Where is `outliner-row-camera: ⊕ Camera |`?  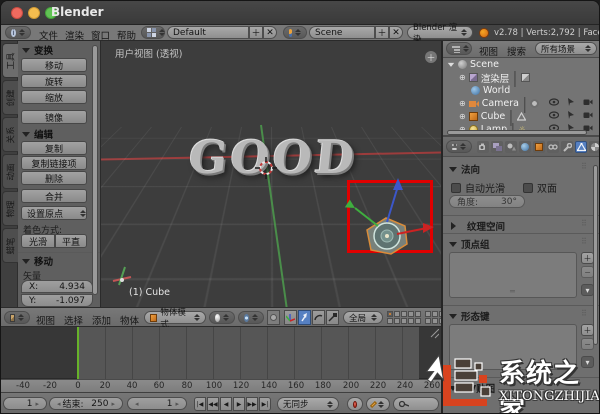 outliner-row-camera: ⊕ Camera | is located at coordinates (499, 103).